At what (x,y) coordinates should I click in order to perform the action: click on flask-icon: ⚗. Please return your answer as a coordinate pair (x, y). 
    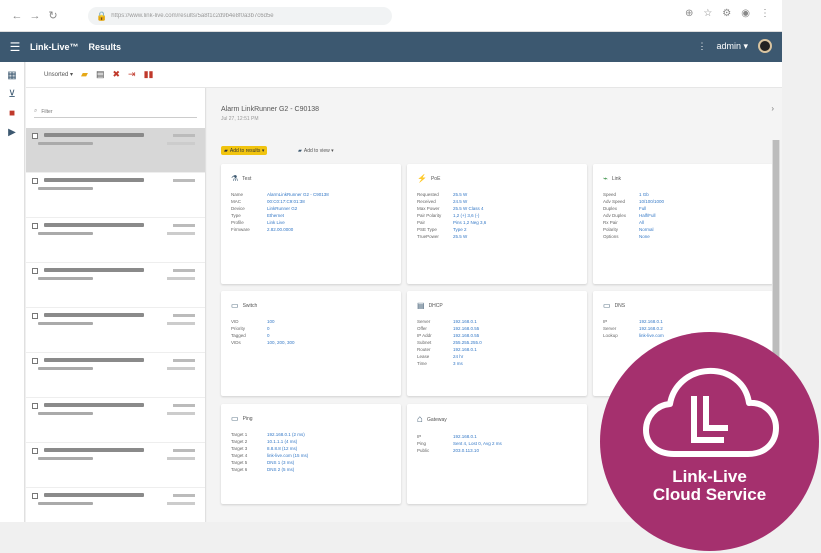
    Looking at the image, I should click on (235, 178).